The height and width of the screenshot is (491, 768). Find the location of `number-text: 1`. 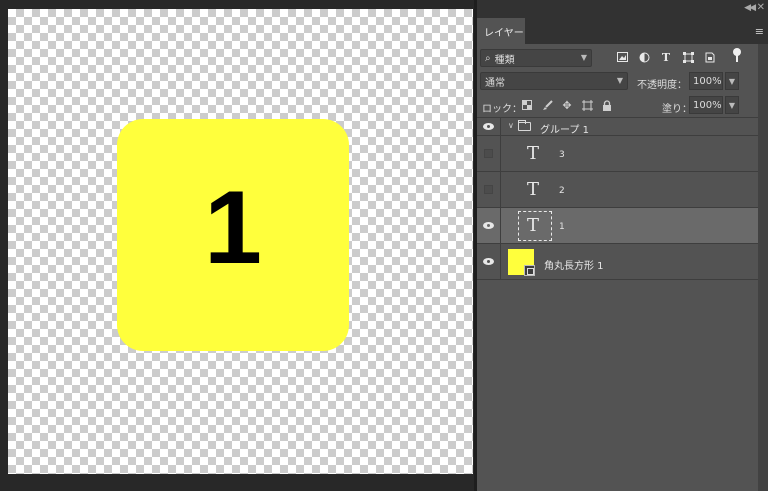

number-text: 1 is located at coordinates (233, 228).